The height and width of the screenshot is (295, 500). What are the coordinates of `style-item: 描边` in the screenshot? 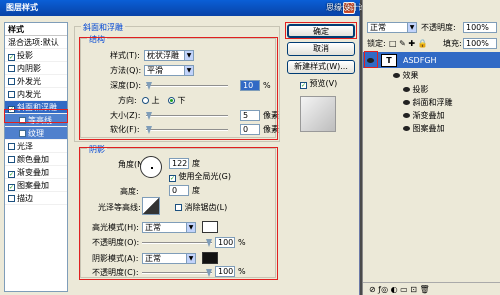 It's located at (36, 198).